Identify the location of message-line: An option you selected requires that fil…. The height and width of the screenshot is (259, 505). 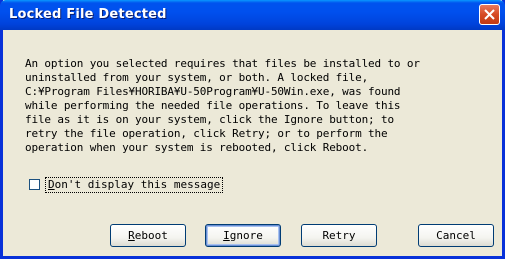
(222, 63).